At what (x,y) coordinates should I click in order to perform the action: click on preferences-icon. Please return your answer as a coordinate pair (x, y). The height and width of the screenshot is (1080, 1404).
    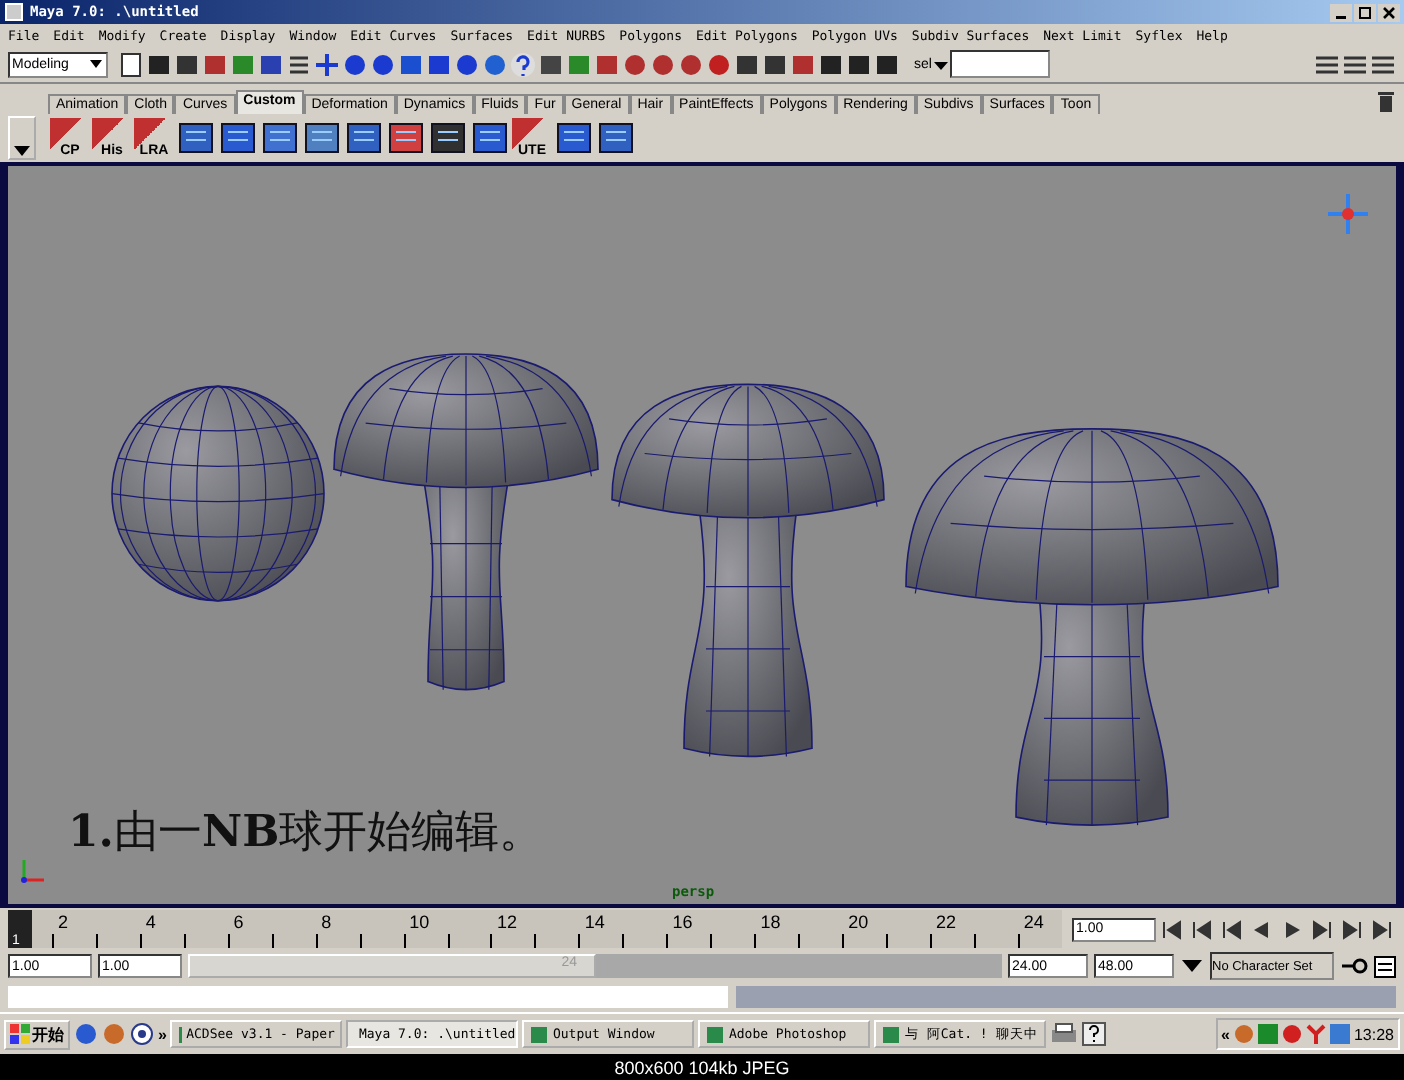
    Looking at the image, I should click on (1385, 966).